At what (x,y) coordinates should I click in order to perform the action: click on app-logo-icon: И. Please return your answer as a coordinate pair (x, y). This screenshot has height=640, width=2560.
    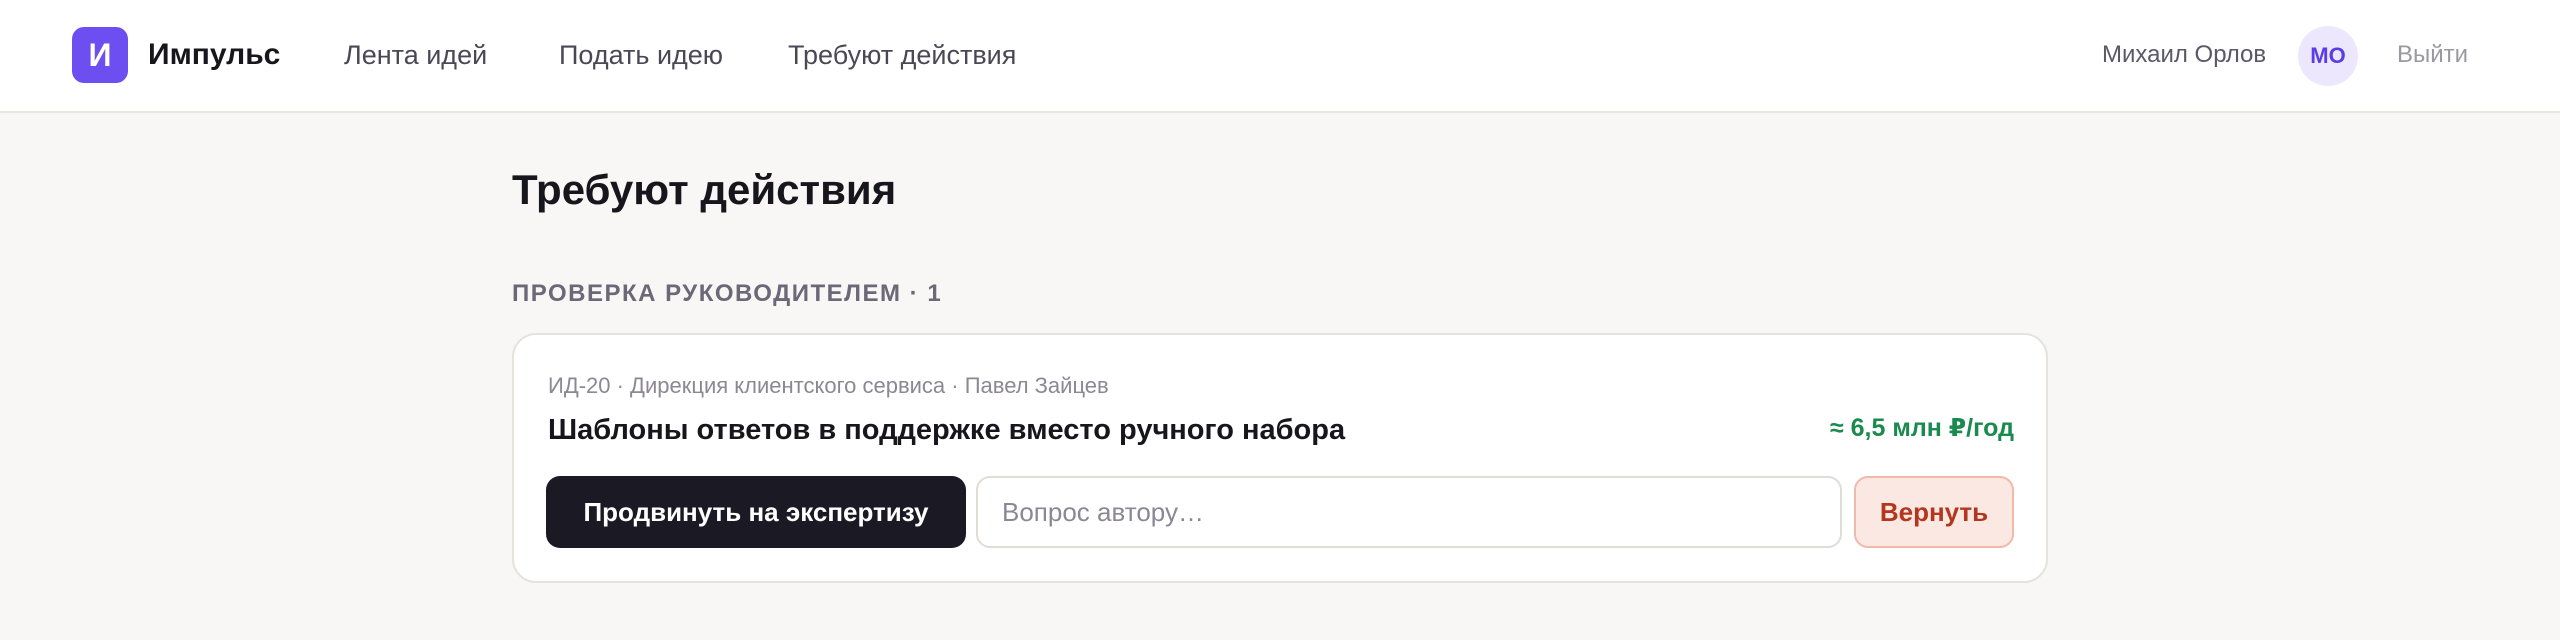
    Looking at the image, I should click on (100, 55).